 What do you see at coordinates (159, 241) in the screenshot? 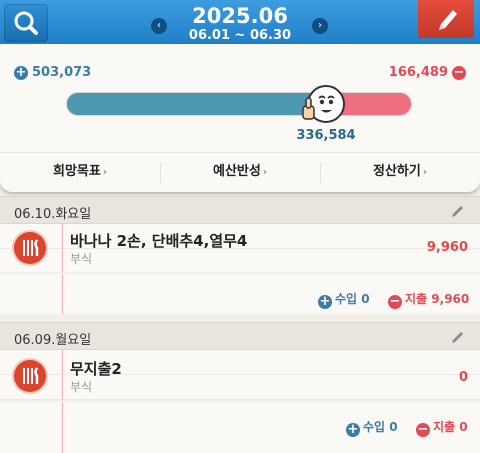
I see `entry-title: 바나나 2손, 단배추4,열무4` at bounding box center [159, 241].